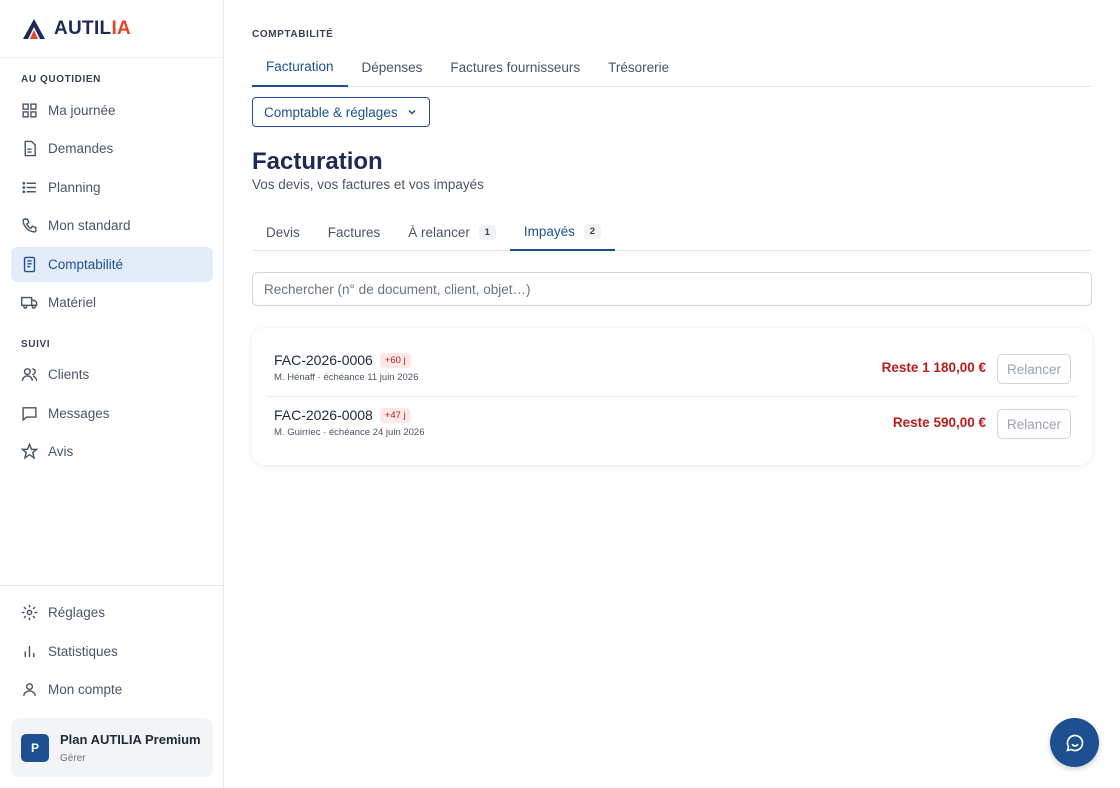 The width and height of the screenshot is (1120, 788). I want to click on sidebar-item-mon-standard: Mon standard, so click(112, 225).